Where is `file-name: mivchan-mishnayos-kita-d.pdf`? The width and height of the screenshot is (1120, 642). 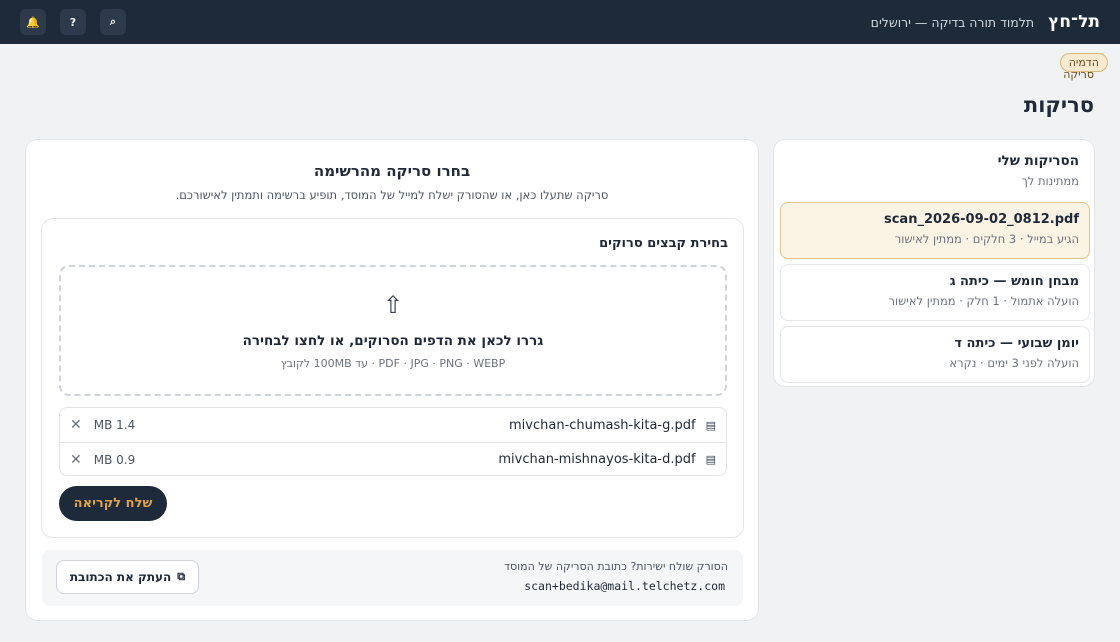
file-name: mivchan-mishnayos-kita-d.pdf is located at coordinates (597, 459).